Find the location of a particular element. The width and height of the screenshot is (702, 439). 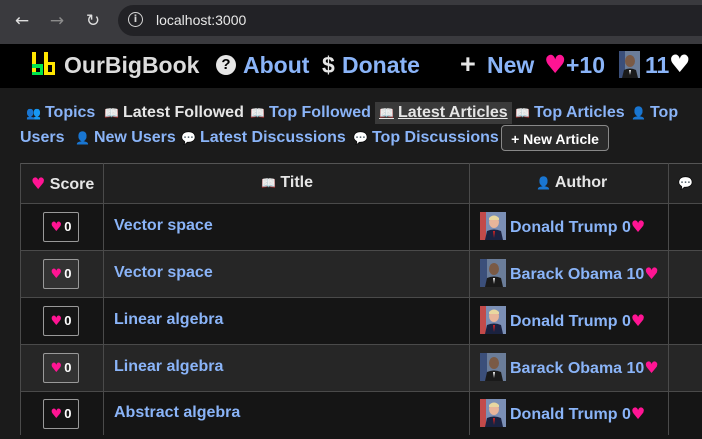

tab-top-users: 👤 Top is located at coordinates (654, 113).